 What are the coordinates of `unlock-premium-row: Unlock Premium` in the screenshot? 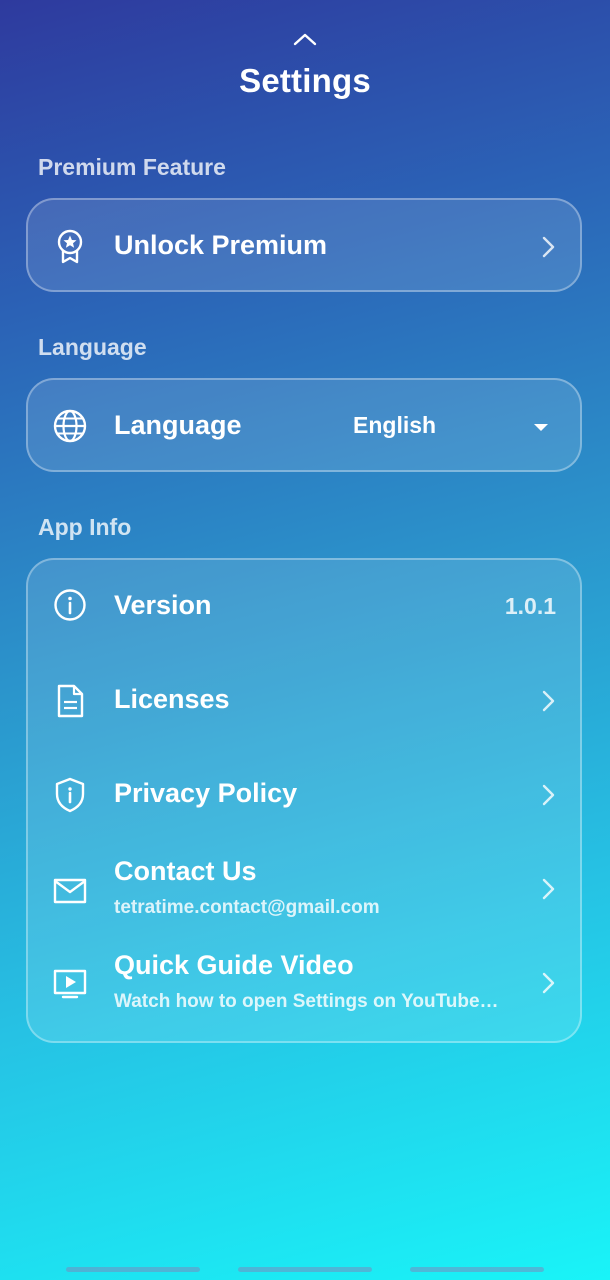 It's located at (304, 247).